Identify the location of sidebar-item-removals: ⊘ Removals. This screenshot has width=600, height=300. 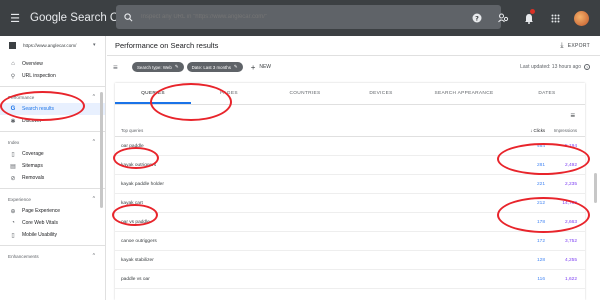
(52, 178).